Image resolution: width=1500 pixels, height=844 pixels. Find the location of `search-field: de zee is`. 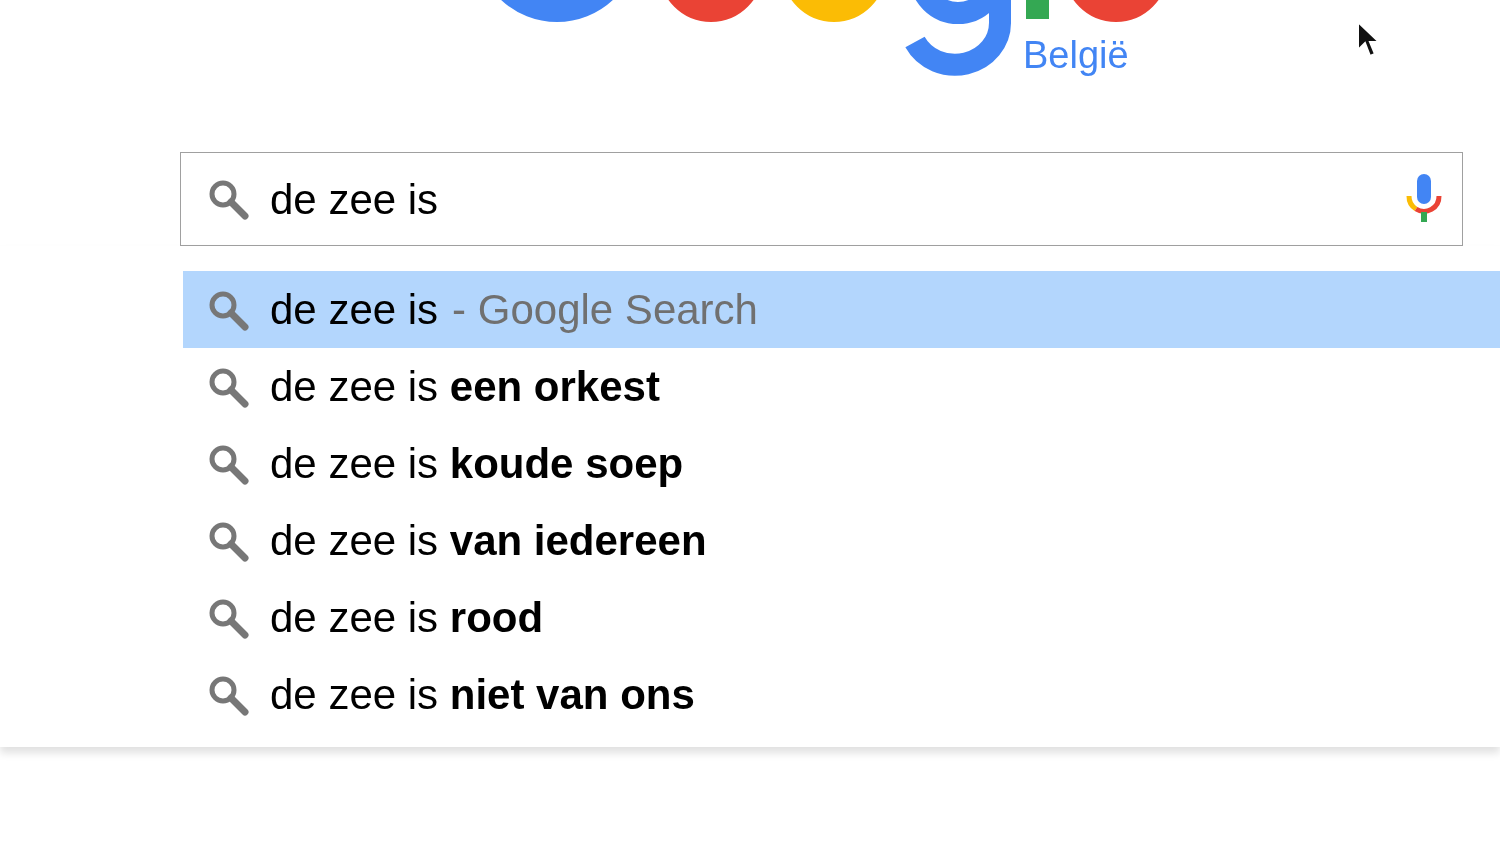

search-field: de zee is is located at coordinates (821, 199).